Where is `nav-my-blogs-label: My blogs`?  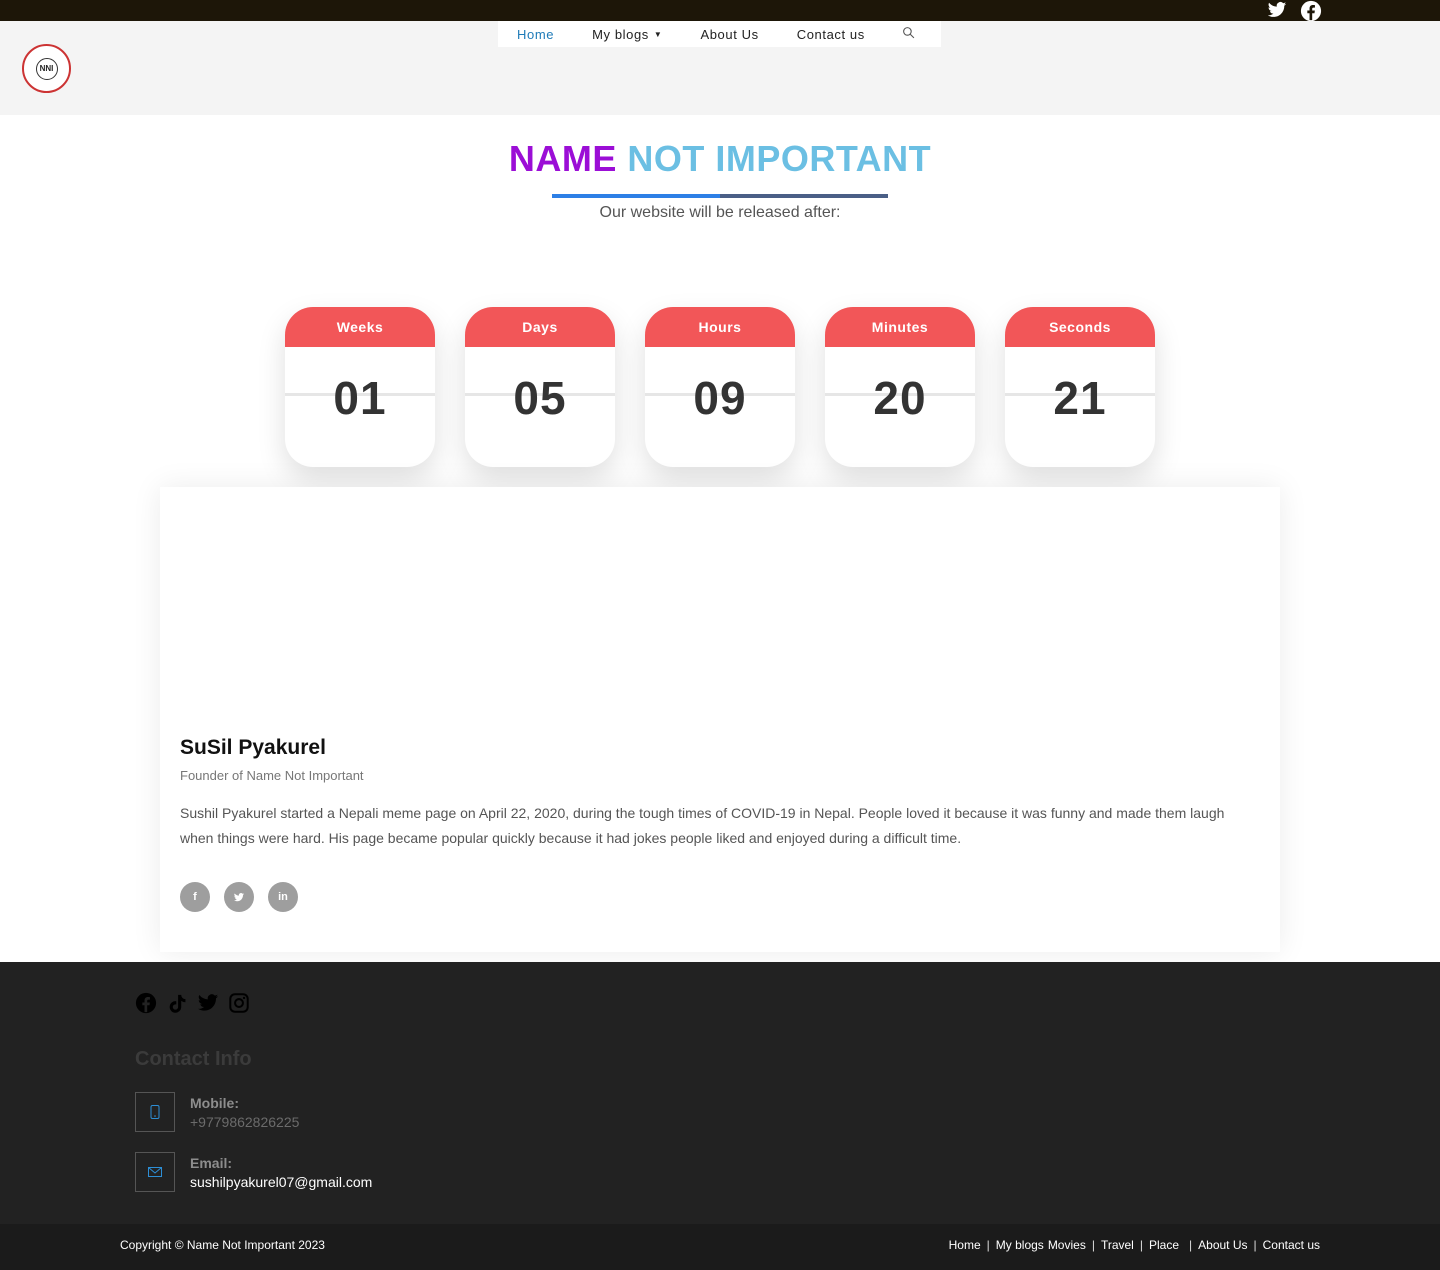 nav-my-blogs-label: My blogs is located at coordinates (620, 34).